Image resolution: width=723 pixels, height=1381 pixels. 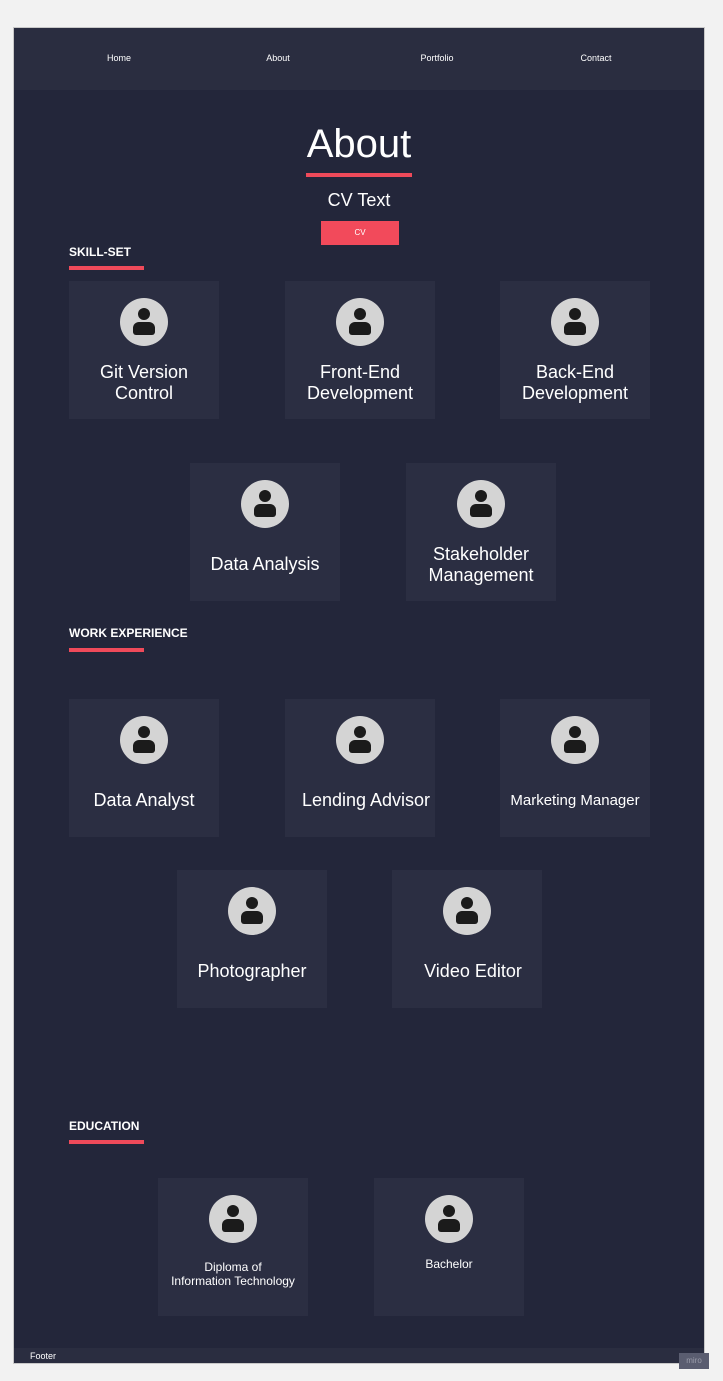 I want to click on skill-card: Front-End Development, so click(x=360, y=350).